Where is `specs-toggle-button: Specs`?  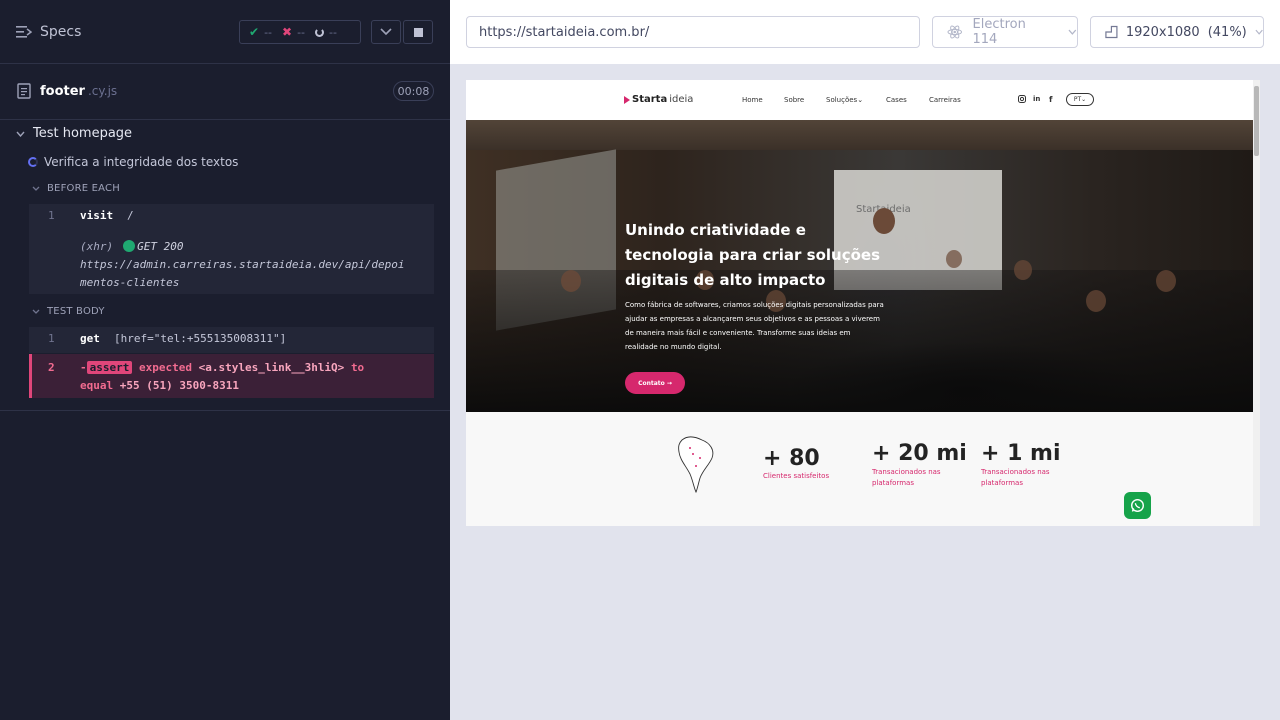
specs-toggle-button: Specs is located at coordinates (48, 32).